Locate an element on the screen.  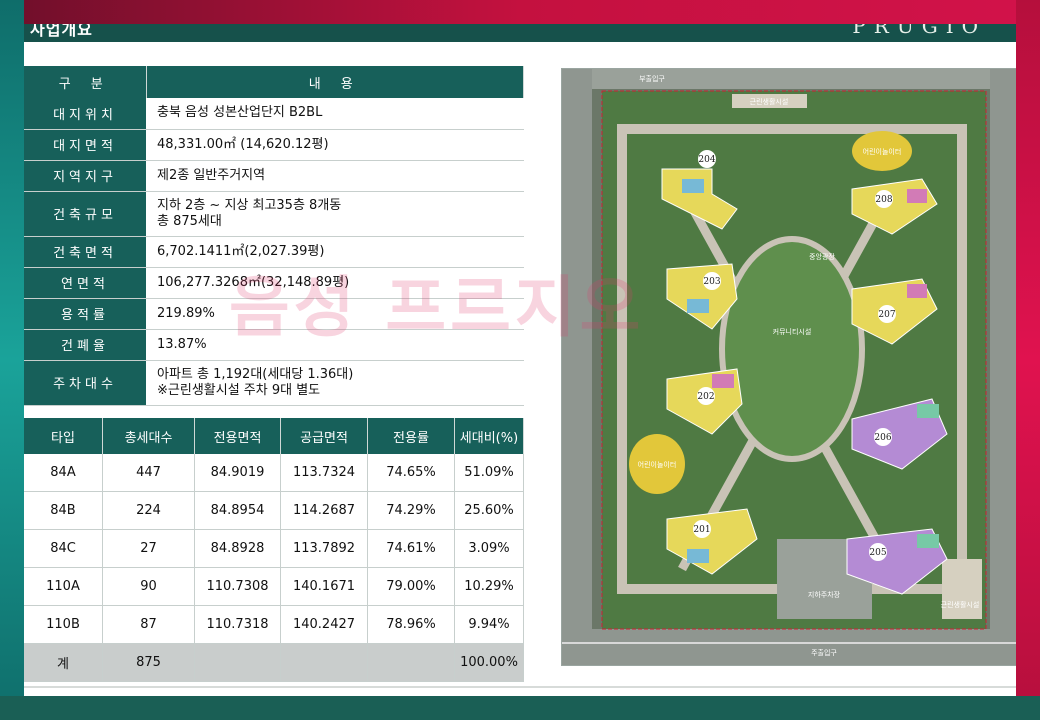
cell: 110.7308 is located at coordinates (237, 586).